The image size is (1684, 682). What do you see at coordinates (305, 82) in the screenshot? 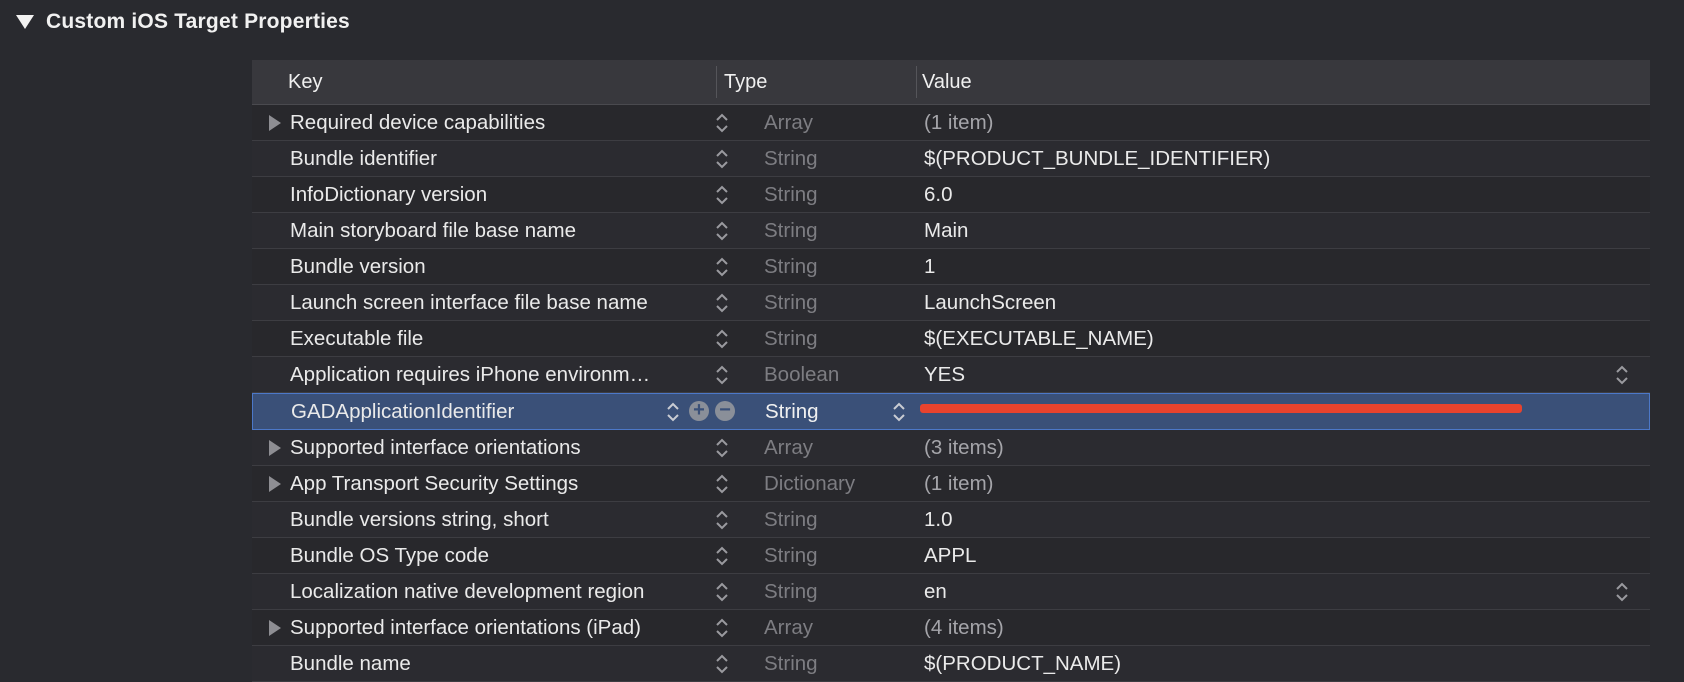
I see `column-header-key: Key` at bounding box center [305, 82].